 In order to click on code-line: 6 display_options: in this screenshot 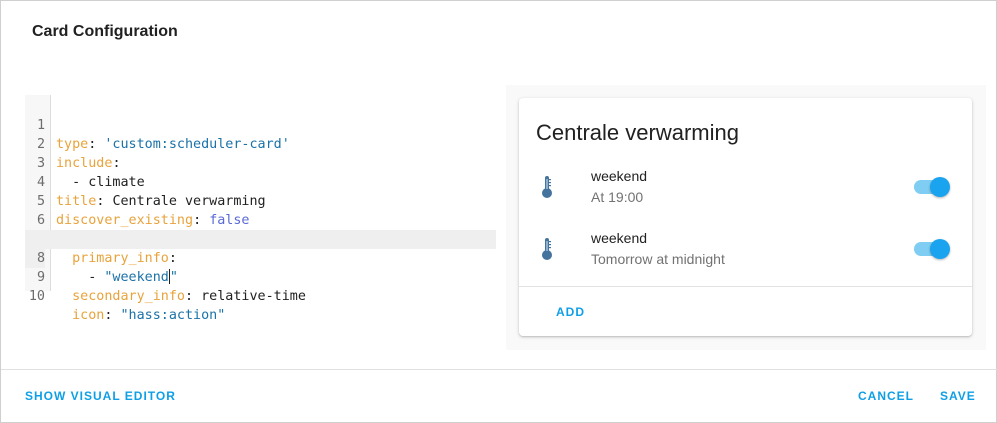, I will do `click(260, 219)`.